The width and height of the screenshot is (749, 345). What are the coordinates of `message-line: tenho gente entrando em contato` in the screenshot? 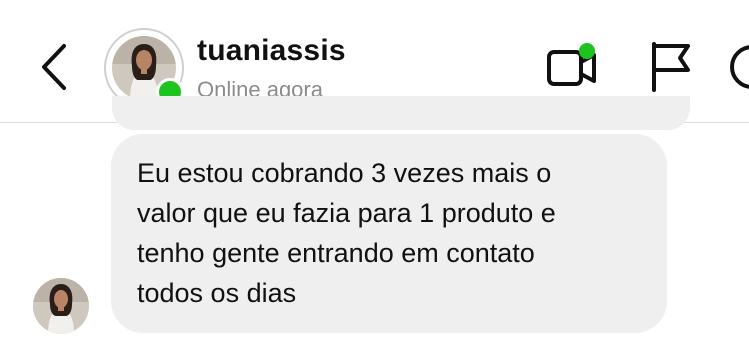 It's located at (336, 253).